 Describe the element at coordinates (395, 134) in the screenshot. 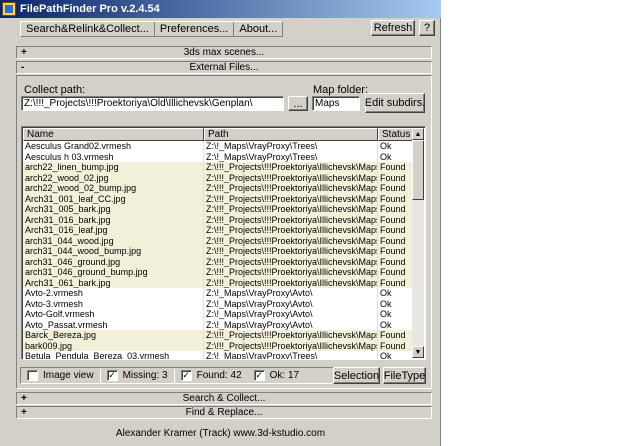

I see `column-header-status: Status` at that location.